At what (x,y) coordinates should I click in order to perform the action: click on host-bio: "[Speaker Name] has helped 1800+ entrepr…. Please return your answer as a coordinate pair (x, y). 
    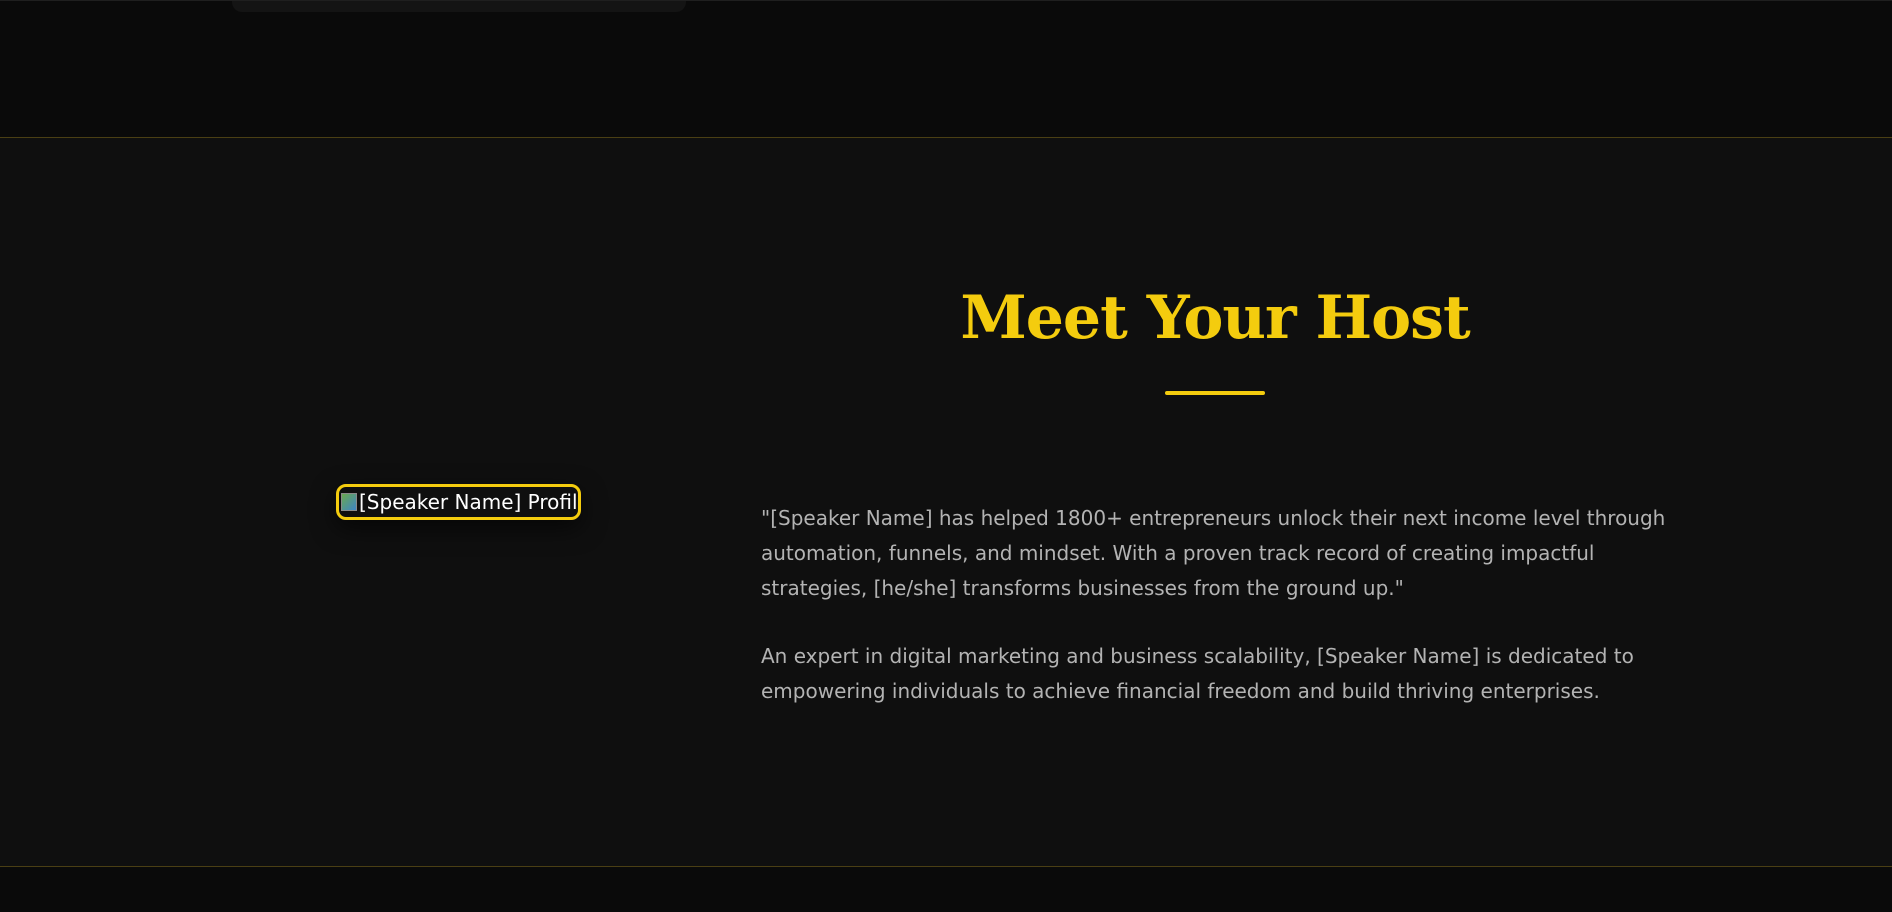
    Looking at the image, I should click on (1221, 621).